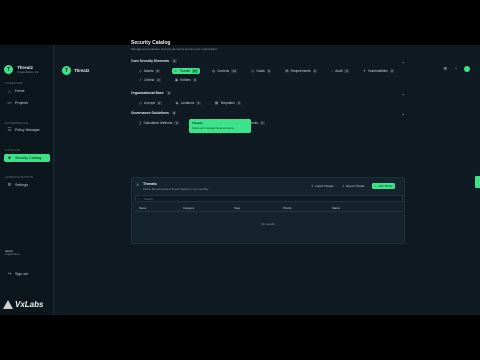 The image size is (480, 360). I want to click on tooltip-title: Threats, so click(197, 123).